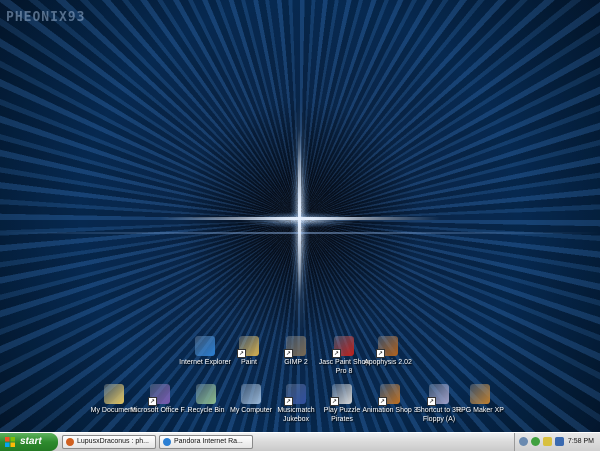  Describe the element at coordinates (387, 347) in the screenshot. I see `apophysis-icon: ↗` at that location.